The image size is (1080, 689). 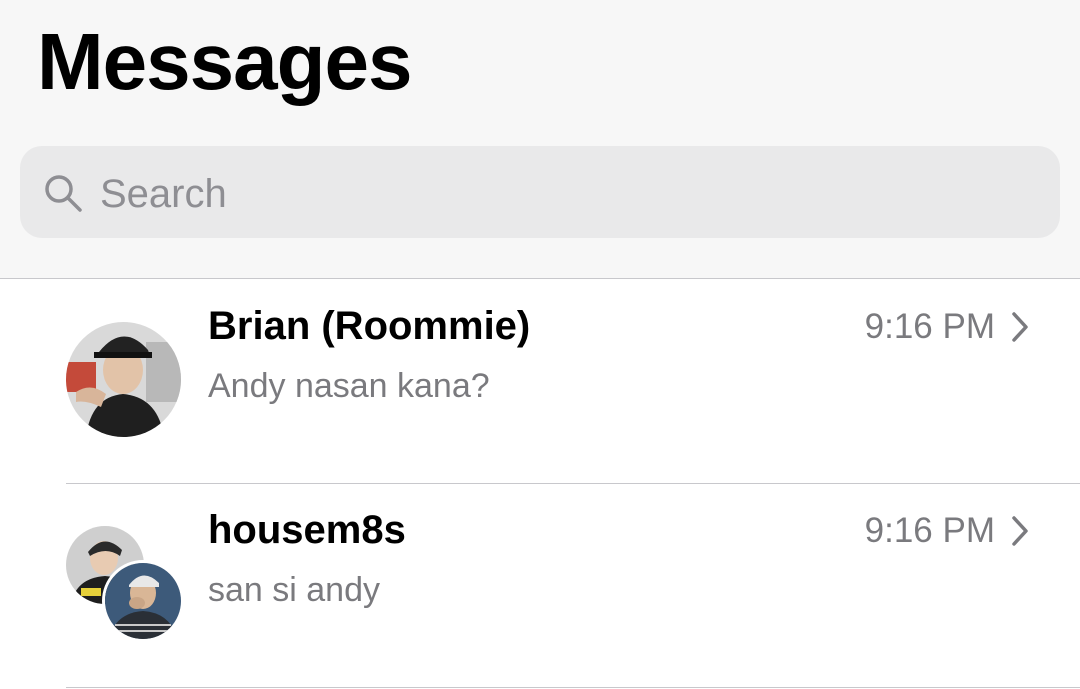 I want to click on contact-avatar, so click(x=123, y=379).